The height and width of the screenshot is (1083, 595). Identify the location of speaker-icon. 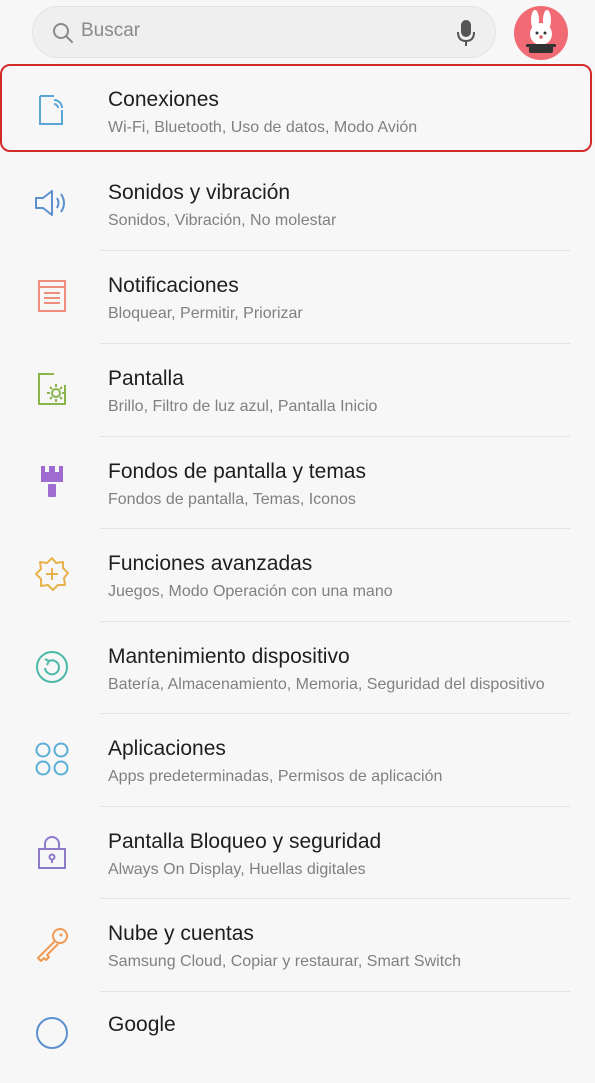
(52, 203).